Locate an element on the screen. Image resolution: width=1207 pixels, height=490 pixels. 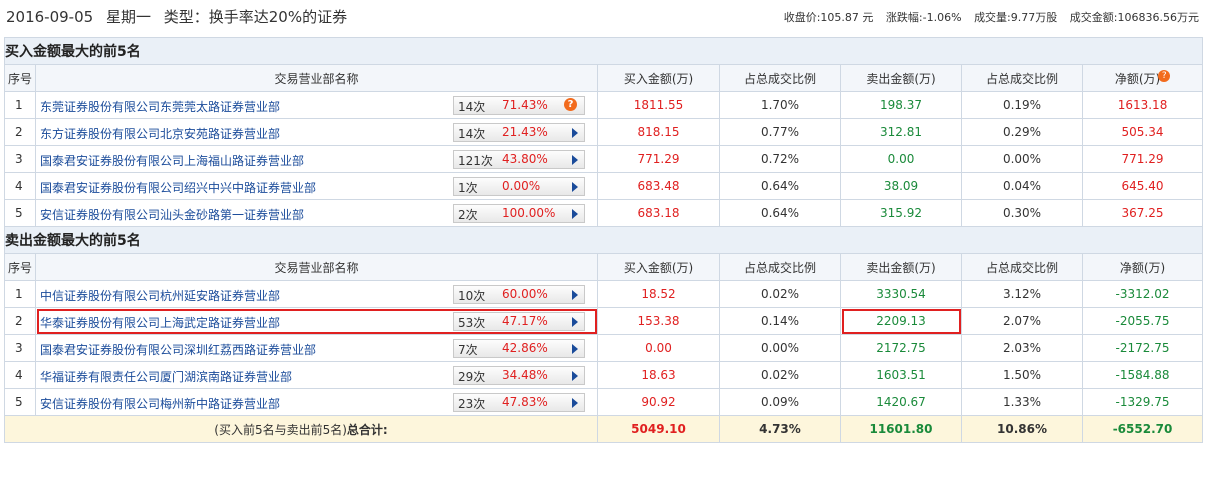
broker-name-link: 华泰证券股份有限公司上海武定路证券营业部 is located at coordinates (160, 322).